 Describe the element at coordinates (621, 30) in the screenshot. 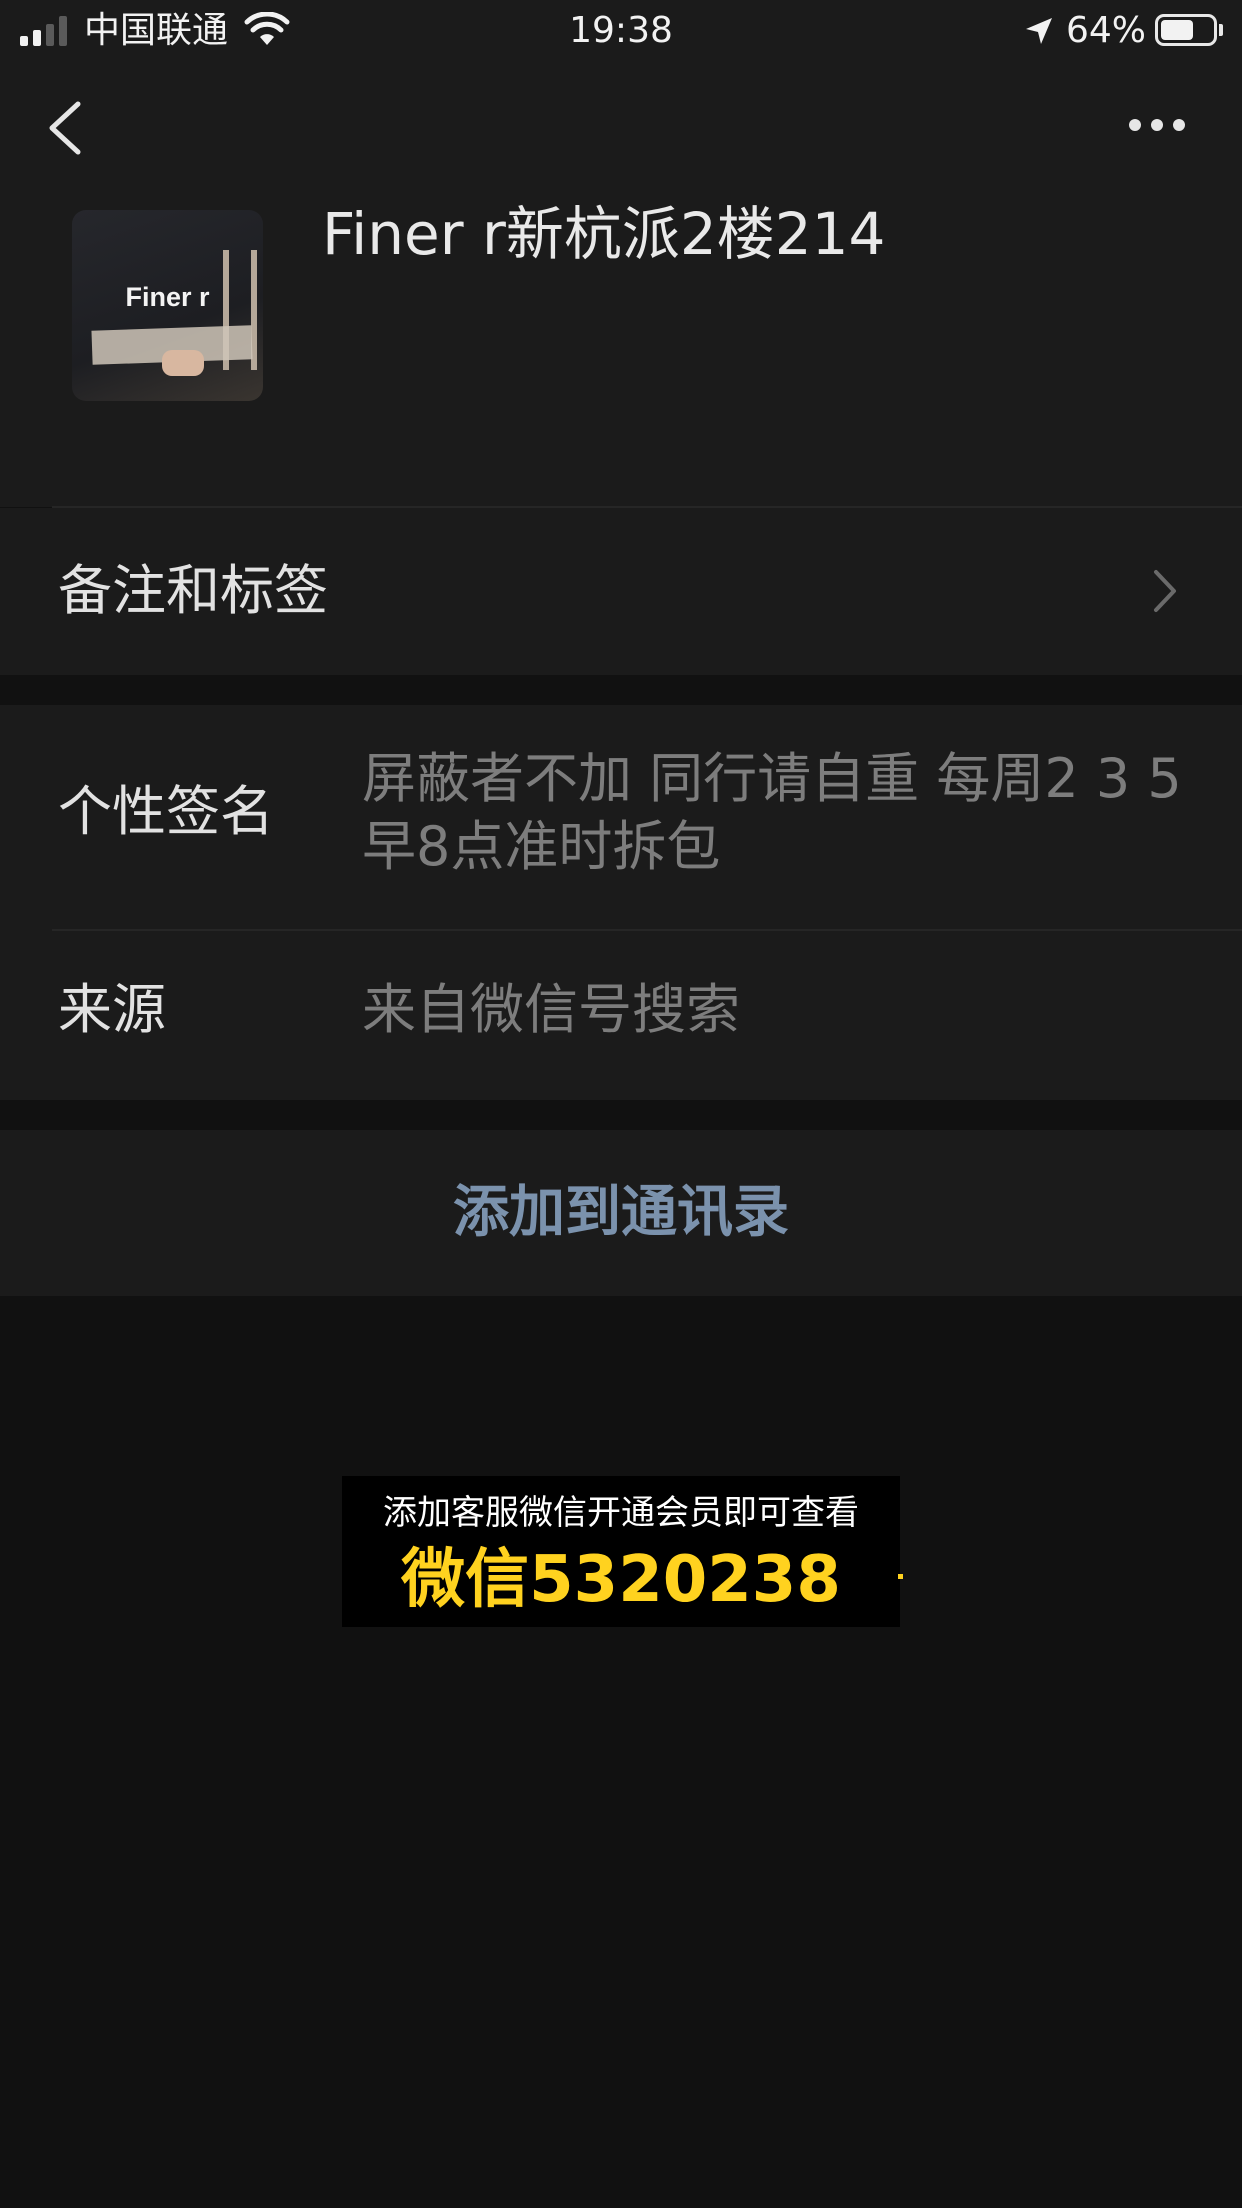

I see `status-time: 19:38` at that location.